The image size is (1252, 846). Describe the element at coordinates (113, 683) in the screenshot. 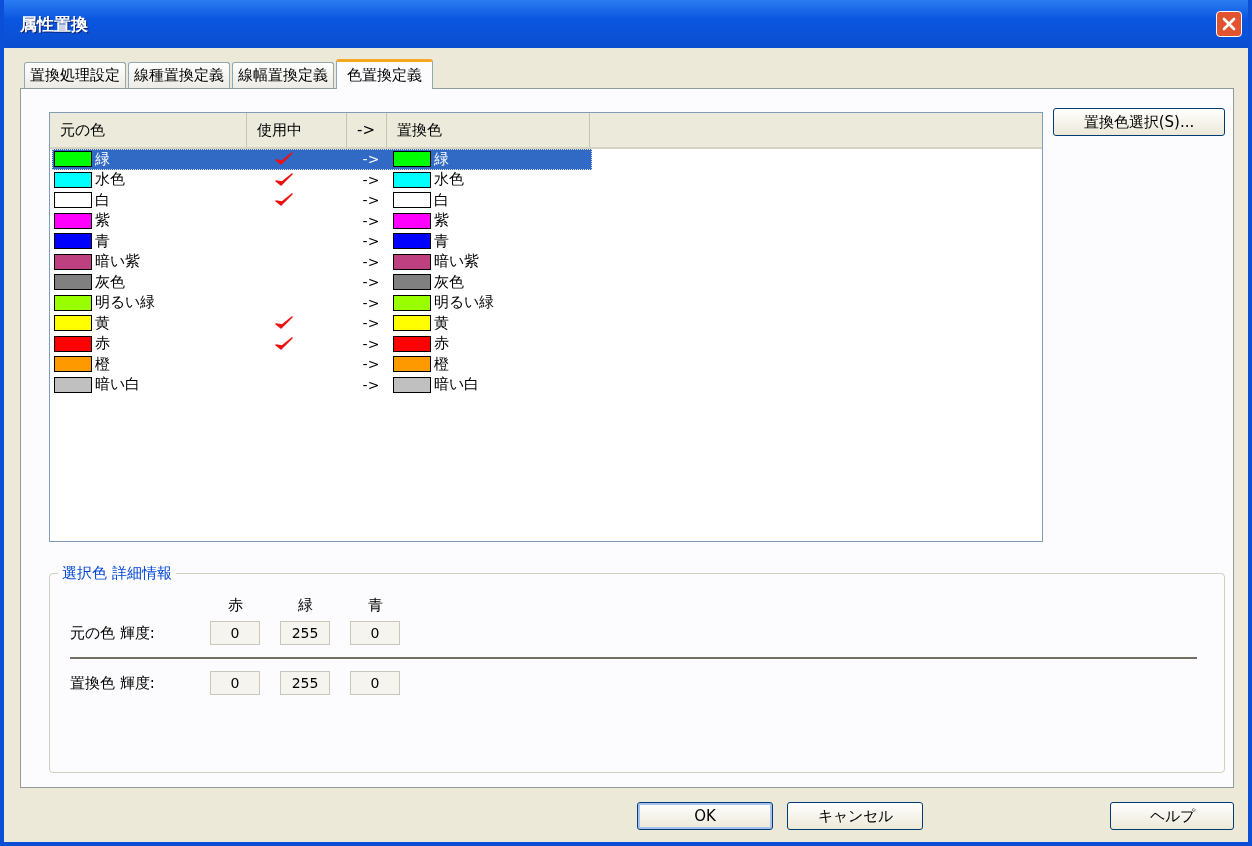

I see `field-label: 置換色 輝度:` at that location.